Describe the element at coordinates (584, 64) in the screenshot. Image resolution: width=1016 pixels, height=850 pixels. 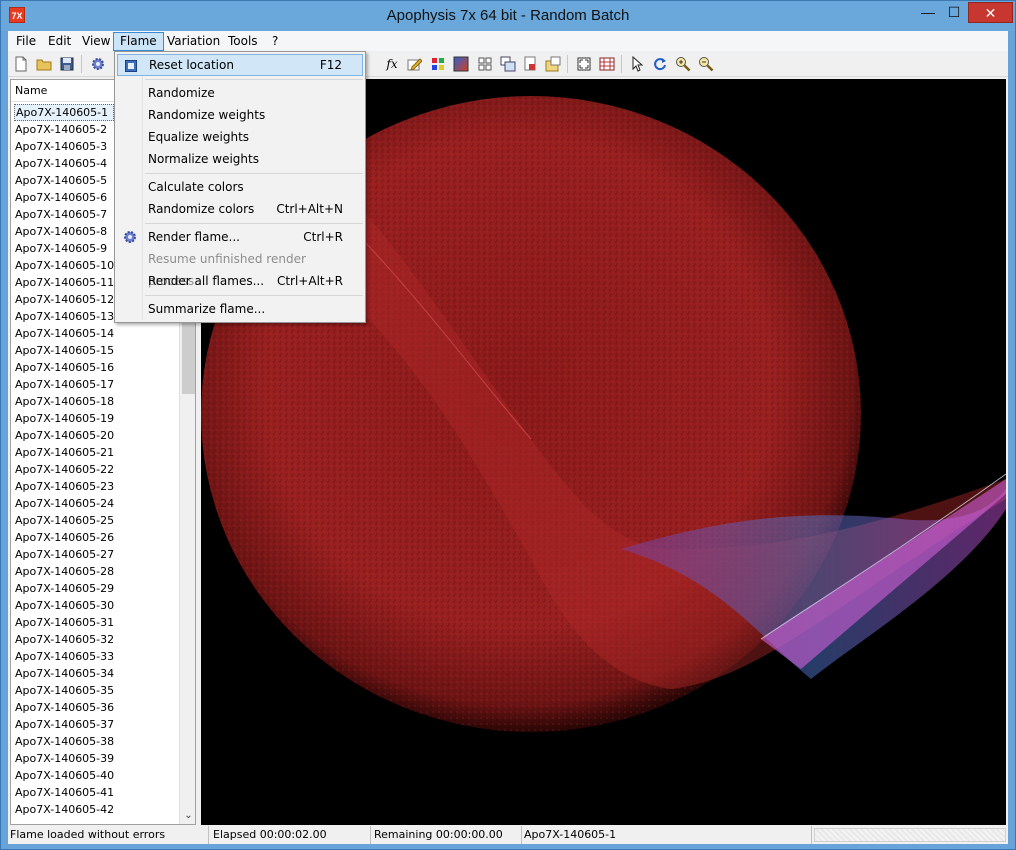
I see `fullscreen-icon` at that location.